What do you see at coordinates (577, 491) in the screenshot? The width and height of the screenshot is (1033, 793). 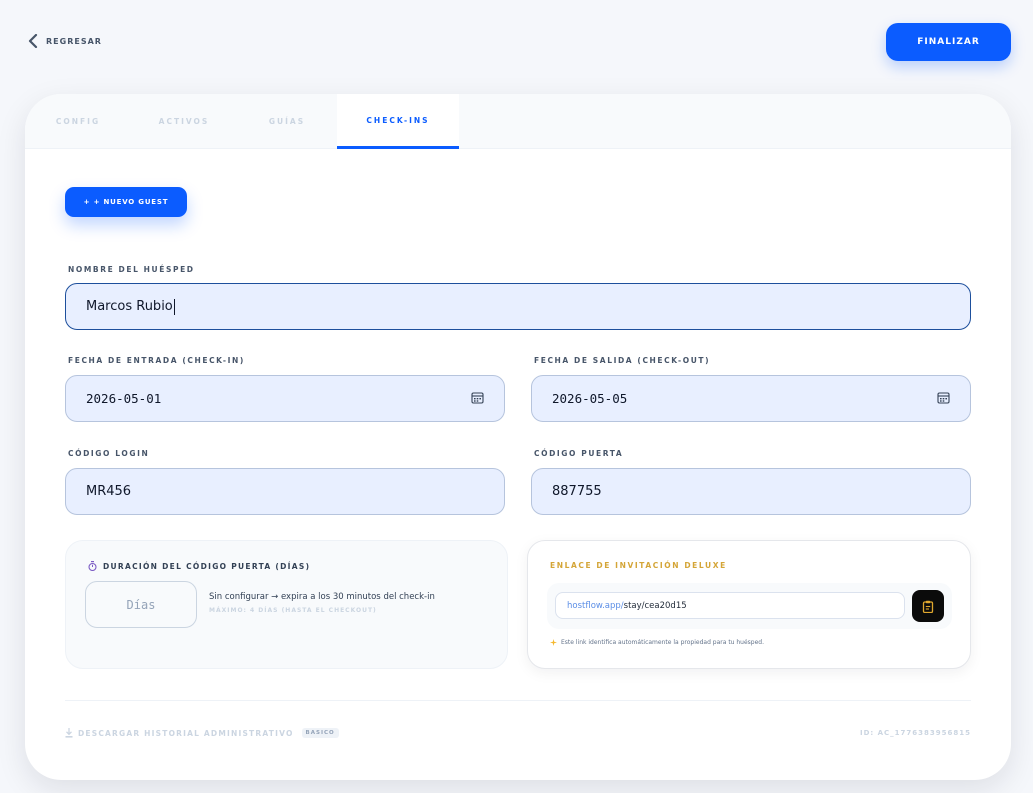 I see `door-code-value: 887755` at bounding box center [577, 491].